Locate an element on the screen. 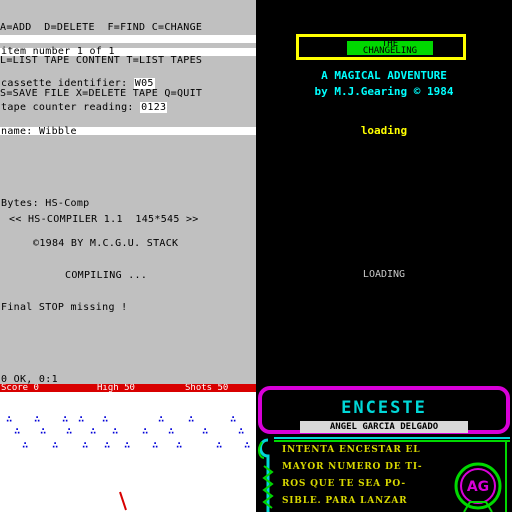  loading-text-white: LOADING is located at coordinates (384, 274).